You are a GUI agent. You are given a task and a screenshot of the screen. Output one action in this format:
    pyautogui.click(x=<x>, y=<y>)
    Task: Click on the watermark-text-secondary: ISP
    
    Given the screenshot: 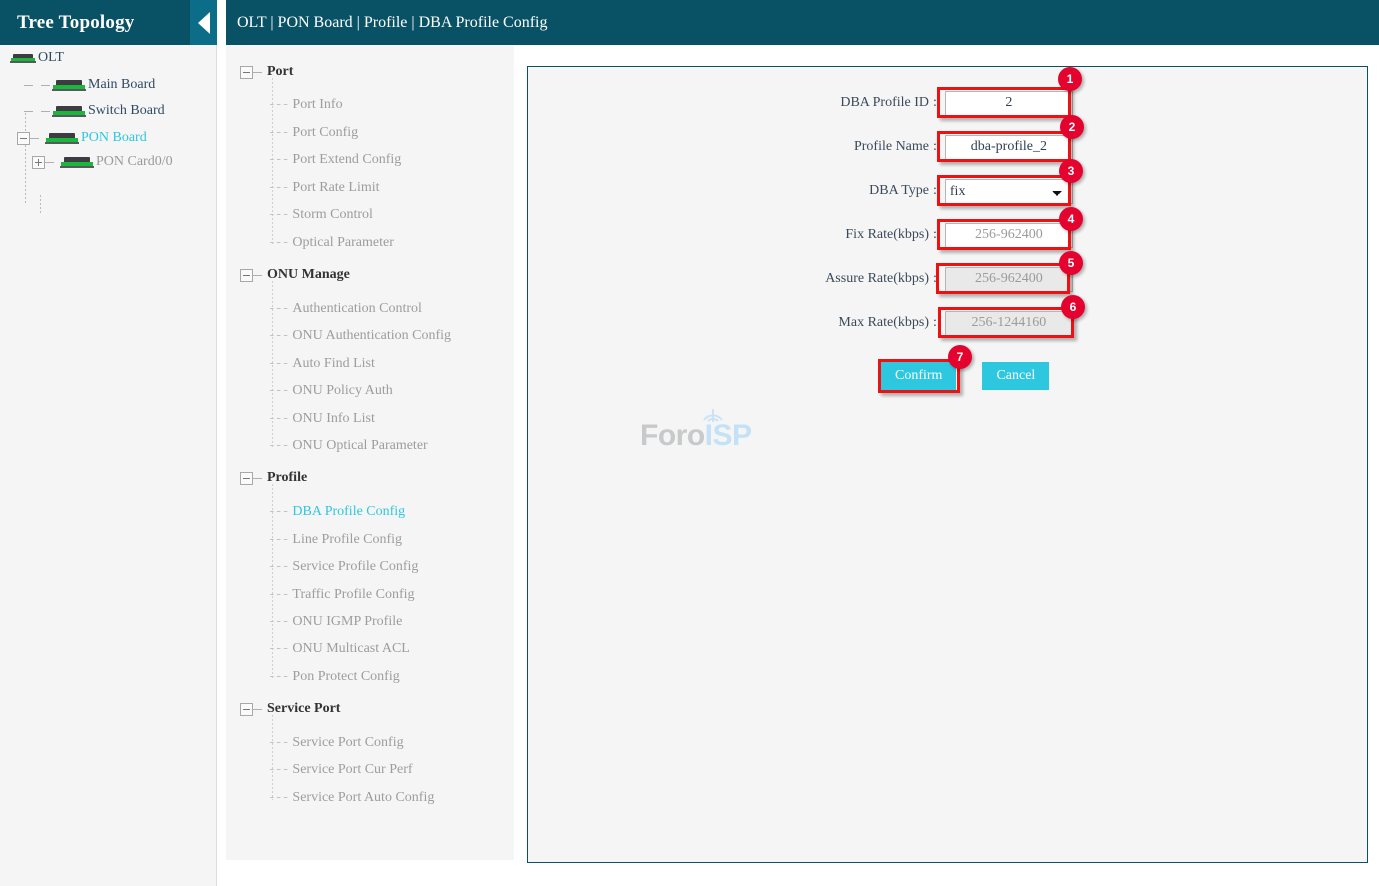 What is the action you would take?
    pyautogui.click(x=728, y=435)
    